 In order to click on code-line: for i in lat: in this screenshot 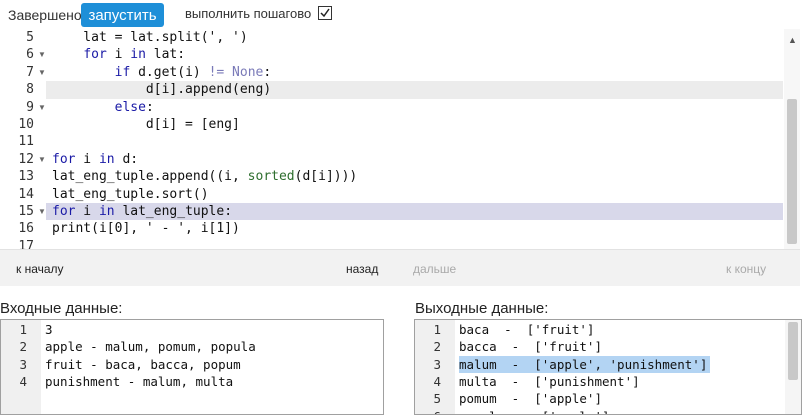, I will do `click(134, 55)`.